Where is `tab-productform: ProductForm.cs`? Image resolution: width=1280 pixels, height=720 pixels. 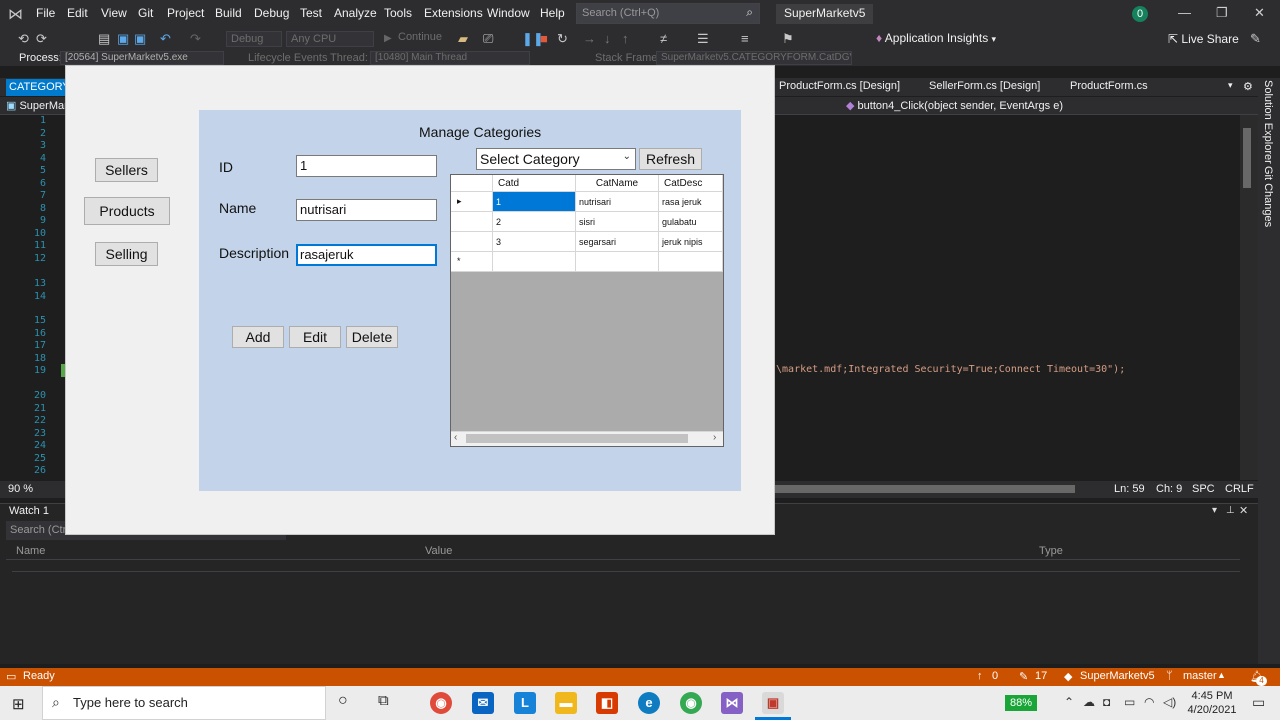
tab-productform: ProductForm.cs is located at coordinates (1109, 86).